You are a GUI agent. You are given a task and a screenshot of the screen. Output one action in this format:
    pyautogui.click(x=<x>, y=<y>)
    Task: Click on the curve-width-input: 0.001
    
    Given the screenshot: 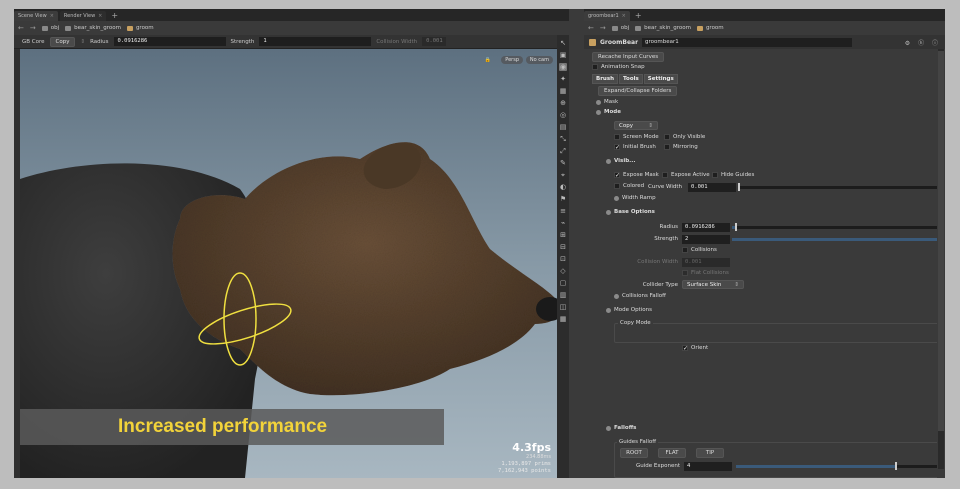 What is the action you would take?
    pyautogui.click(x=712, y=187)
    